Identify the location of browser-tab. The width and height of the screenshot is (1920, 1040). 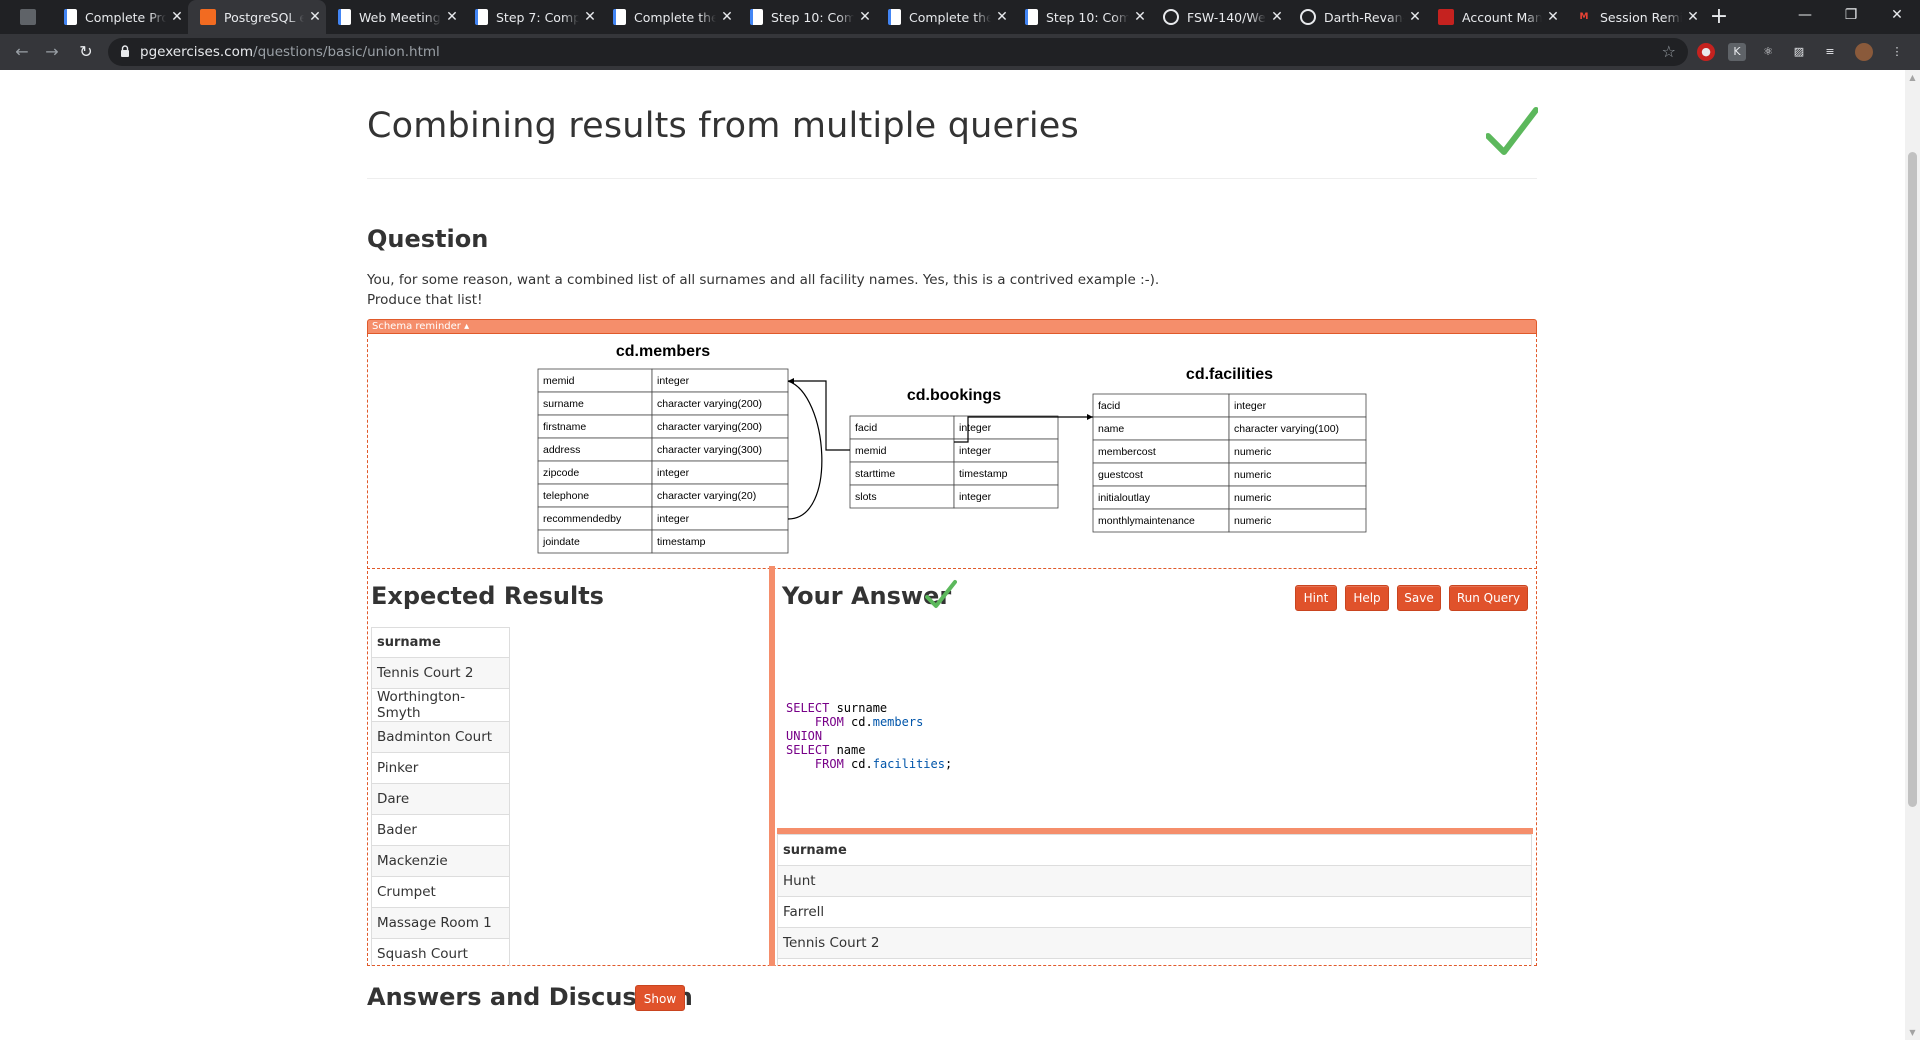
(30, 17).